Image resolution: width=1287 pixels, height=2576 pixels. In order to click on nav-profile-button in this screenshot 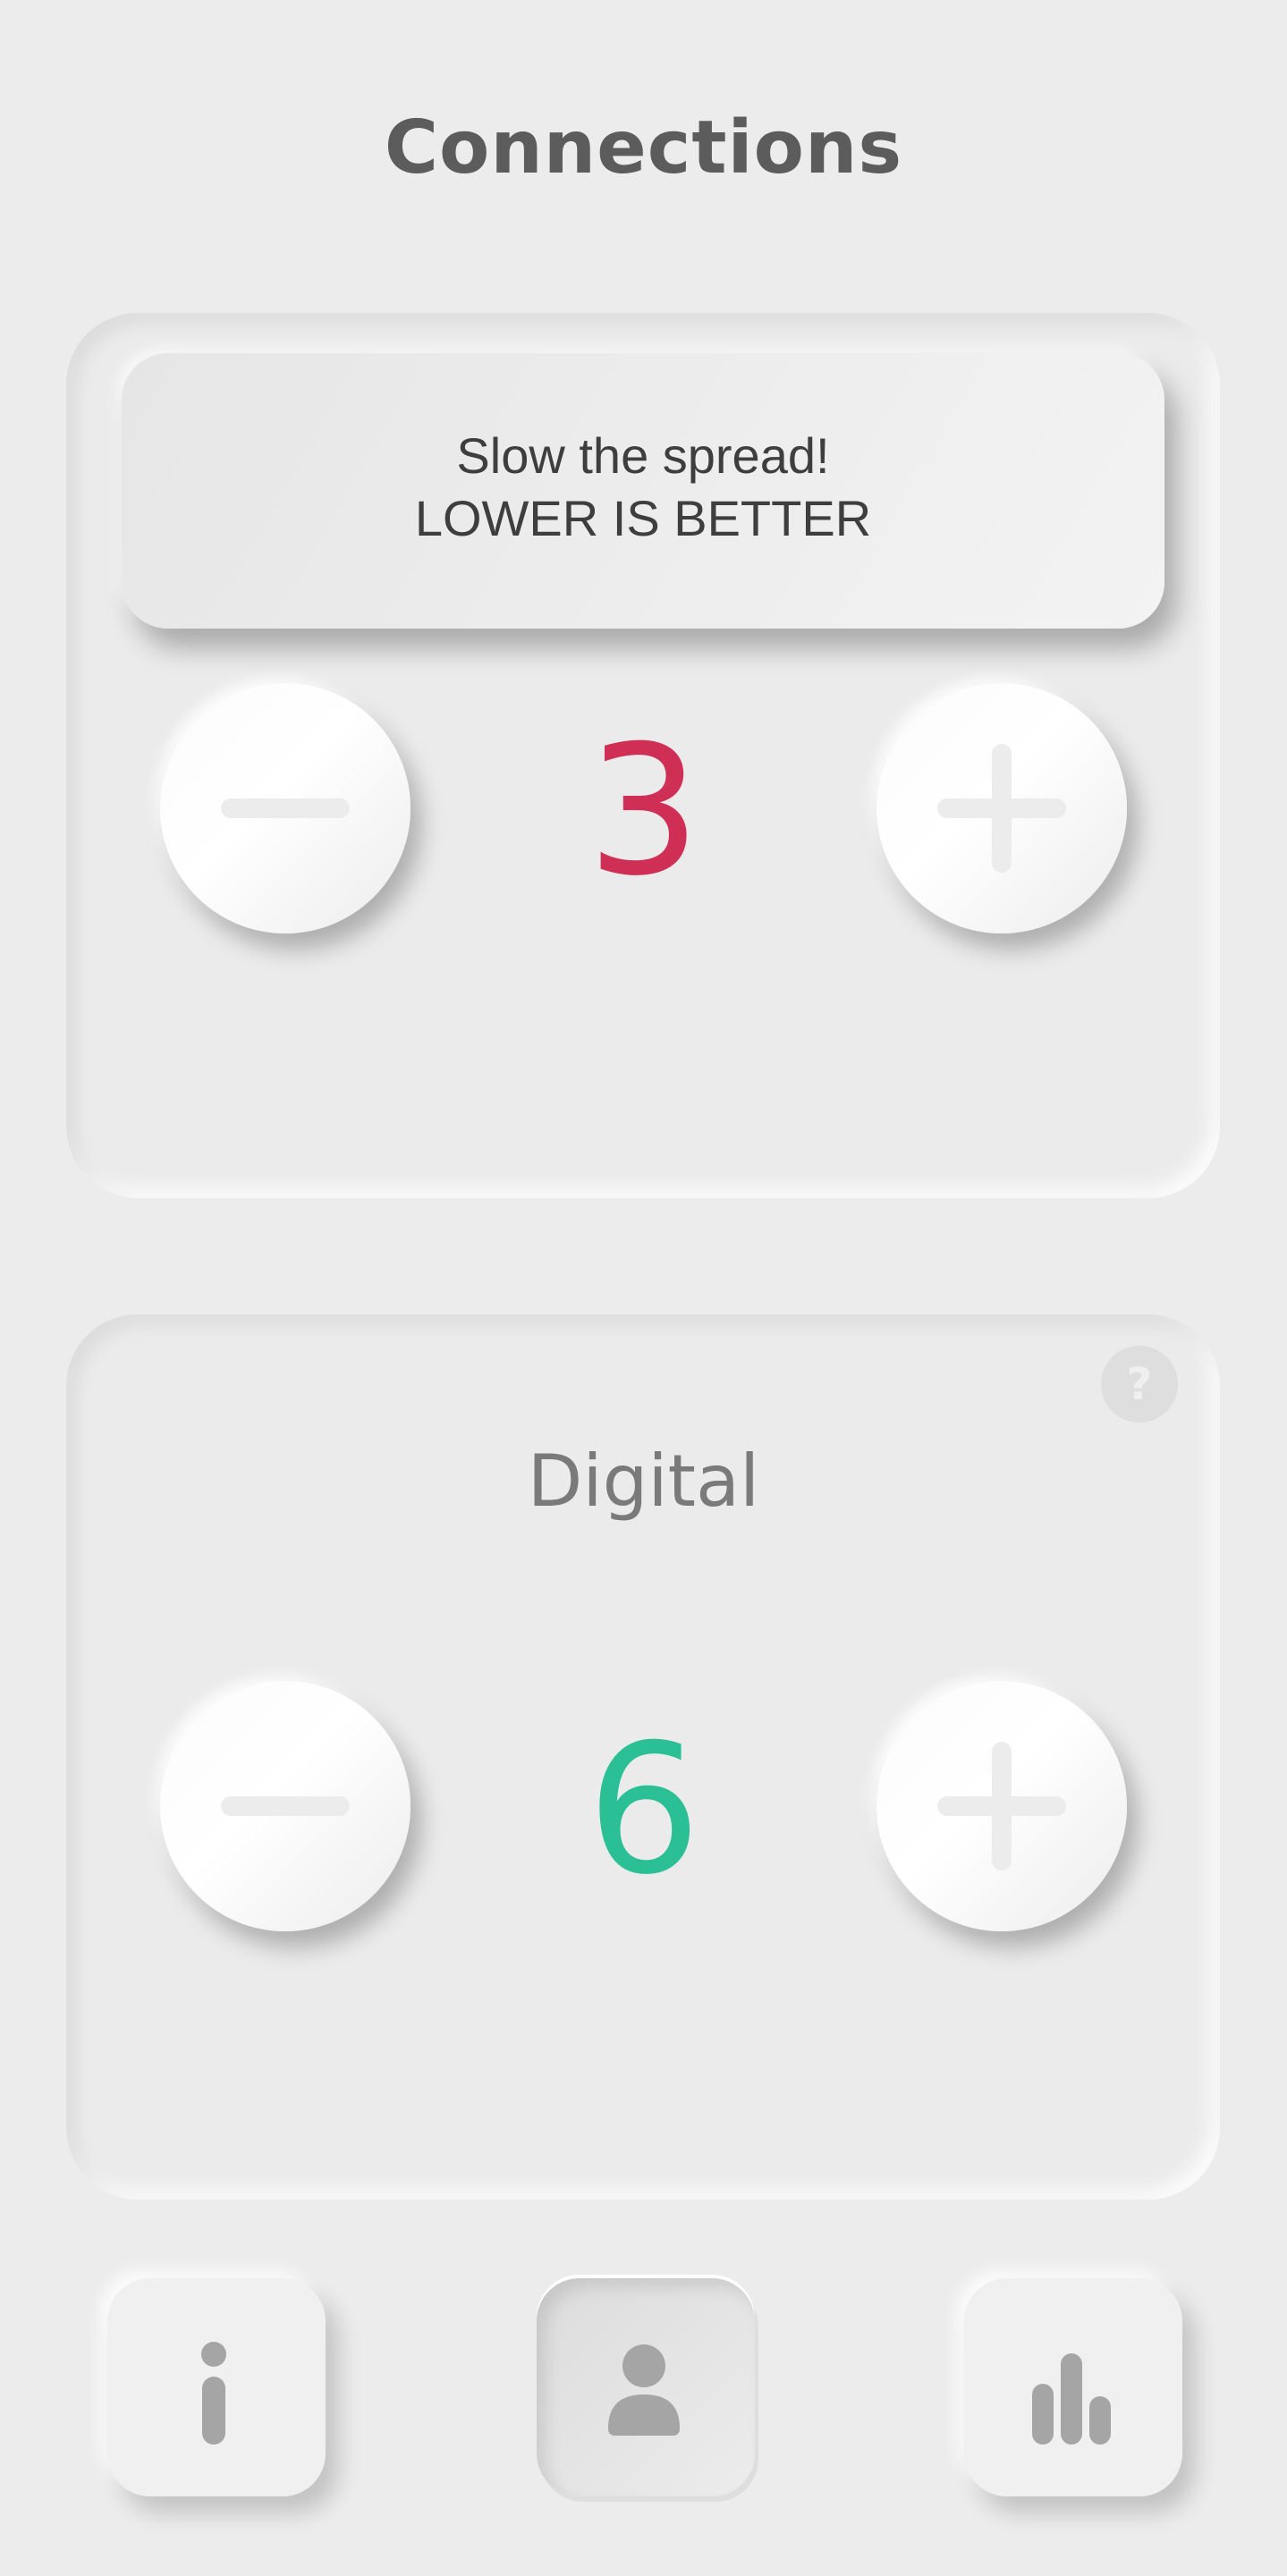, I will do `click(646, 2387)`.